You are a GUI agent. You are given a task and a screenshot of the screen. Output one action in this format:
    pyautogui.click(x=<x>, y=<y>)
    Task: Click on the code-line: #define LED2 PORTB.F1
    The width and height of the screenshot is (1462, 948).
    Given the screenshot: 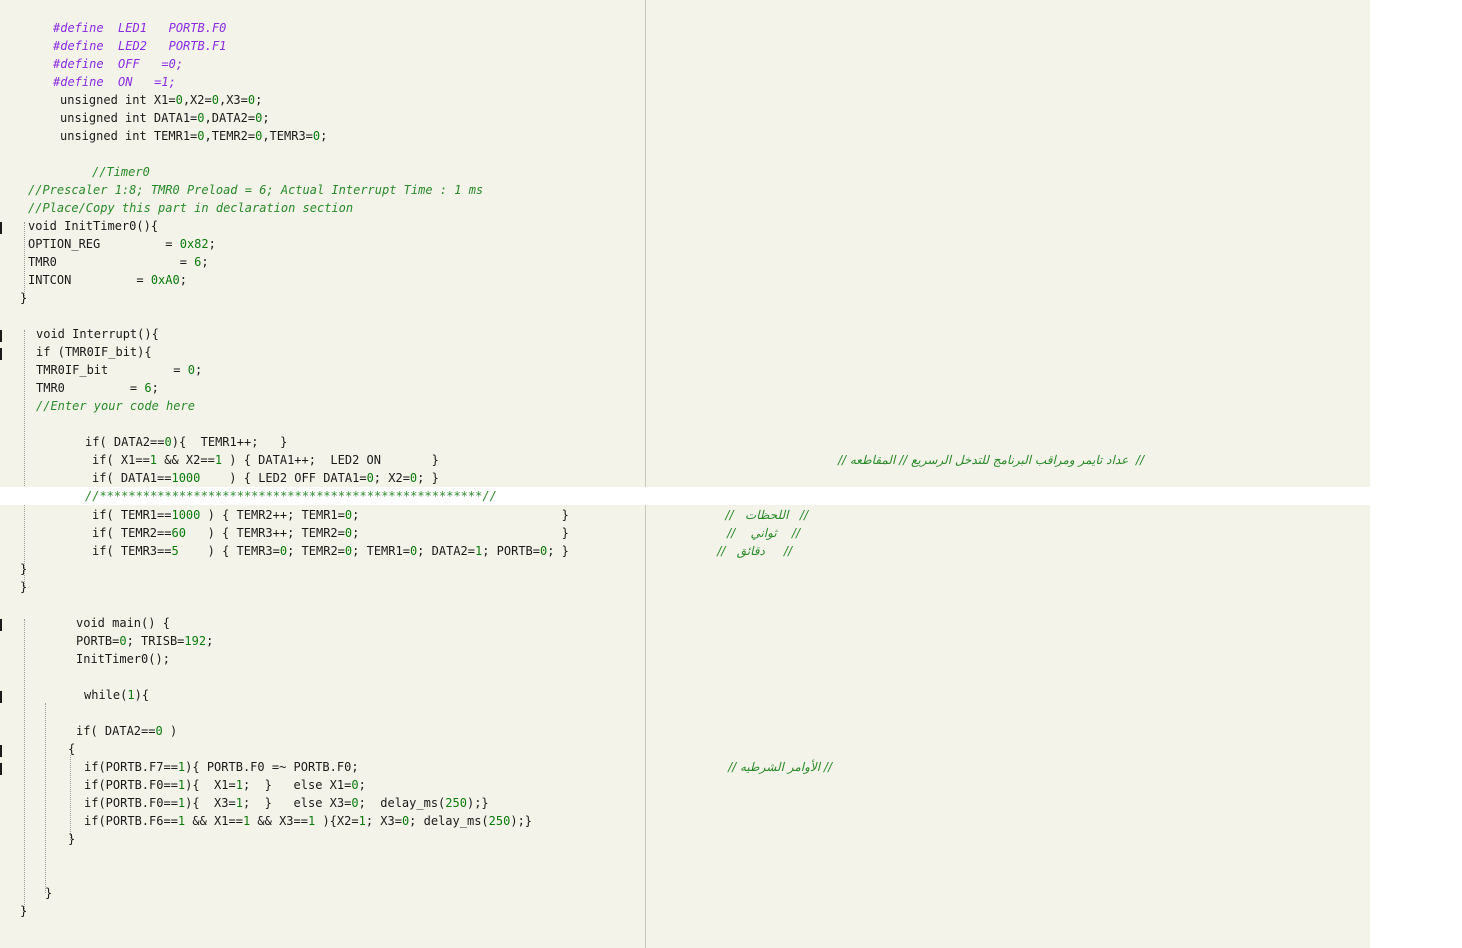 What is the action you would take?
    pyautogui.click(x=139, y=46)
    